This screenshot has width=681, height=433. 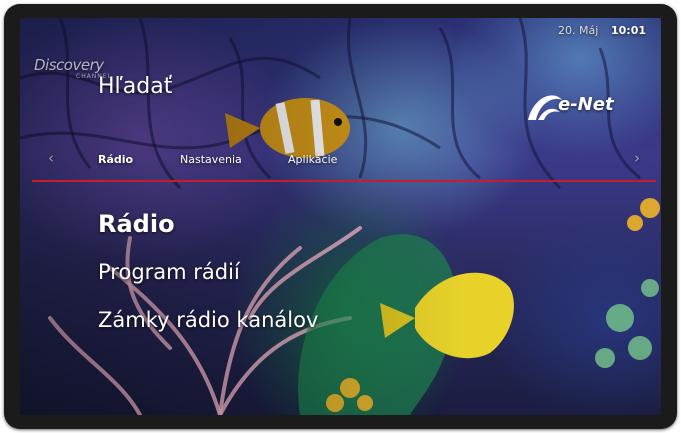 I want to click on tab-scroll-left-icon: ‹, so click(x=51, y=158).